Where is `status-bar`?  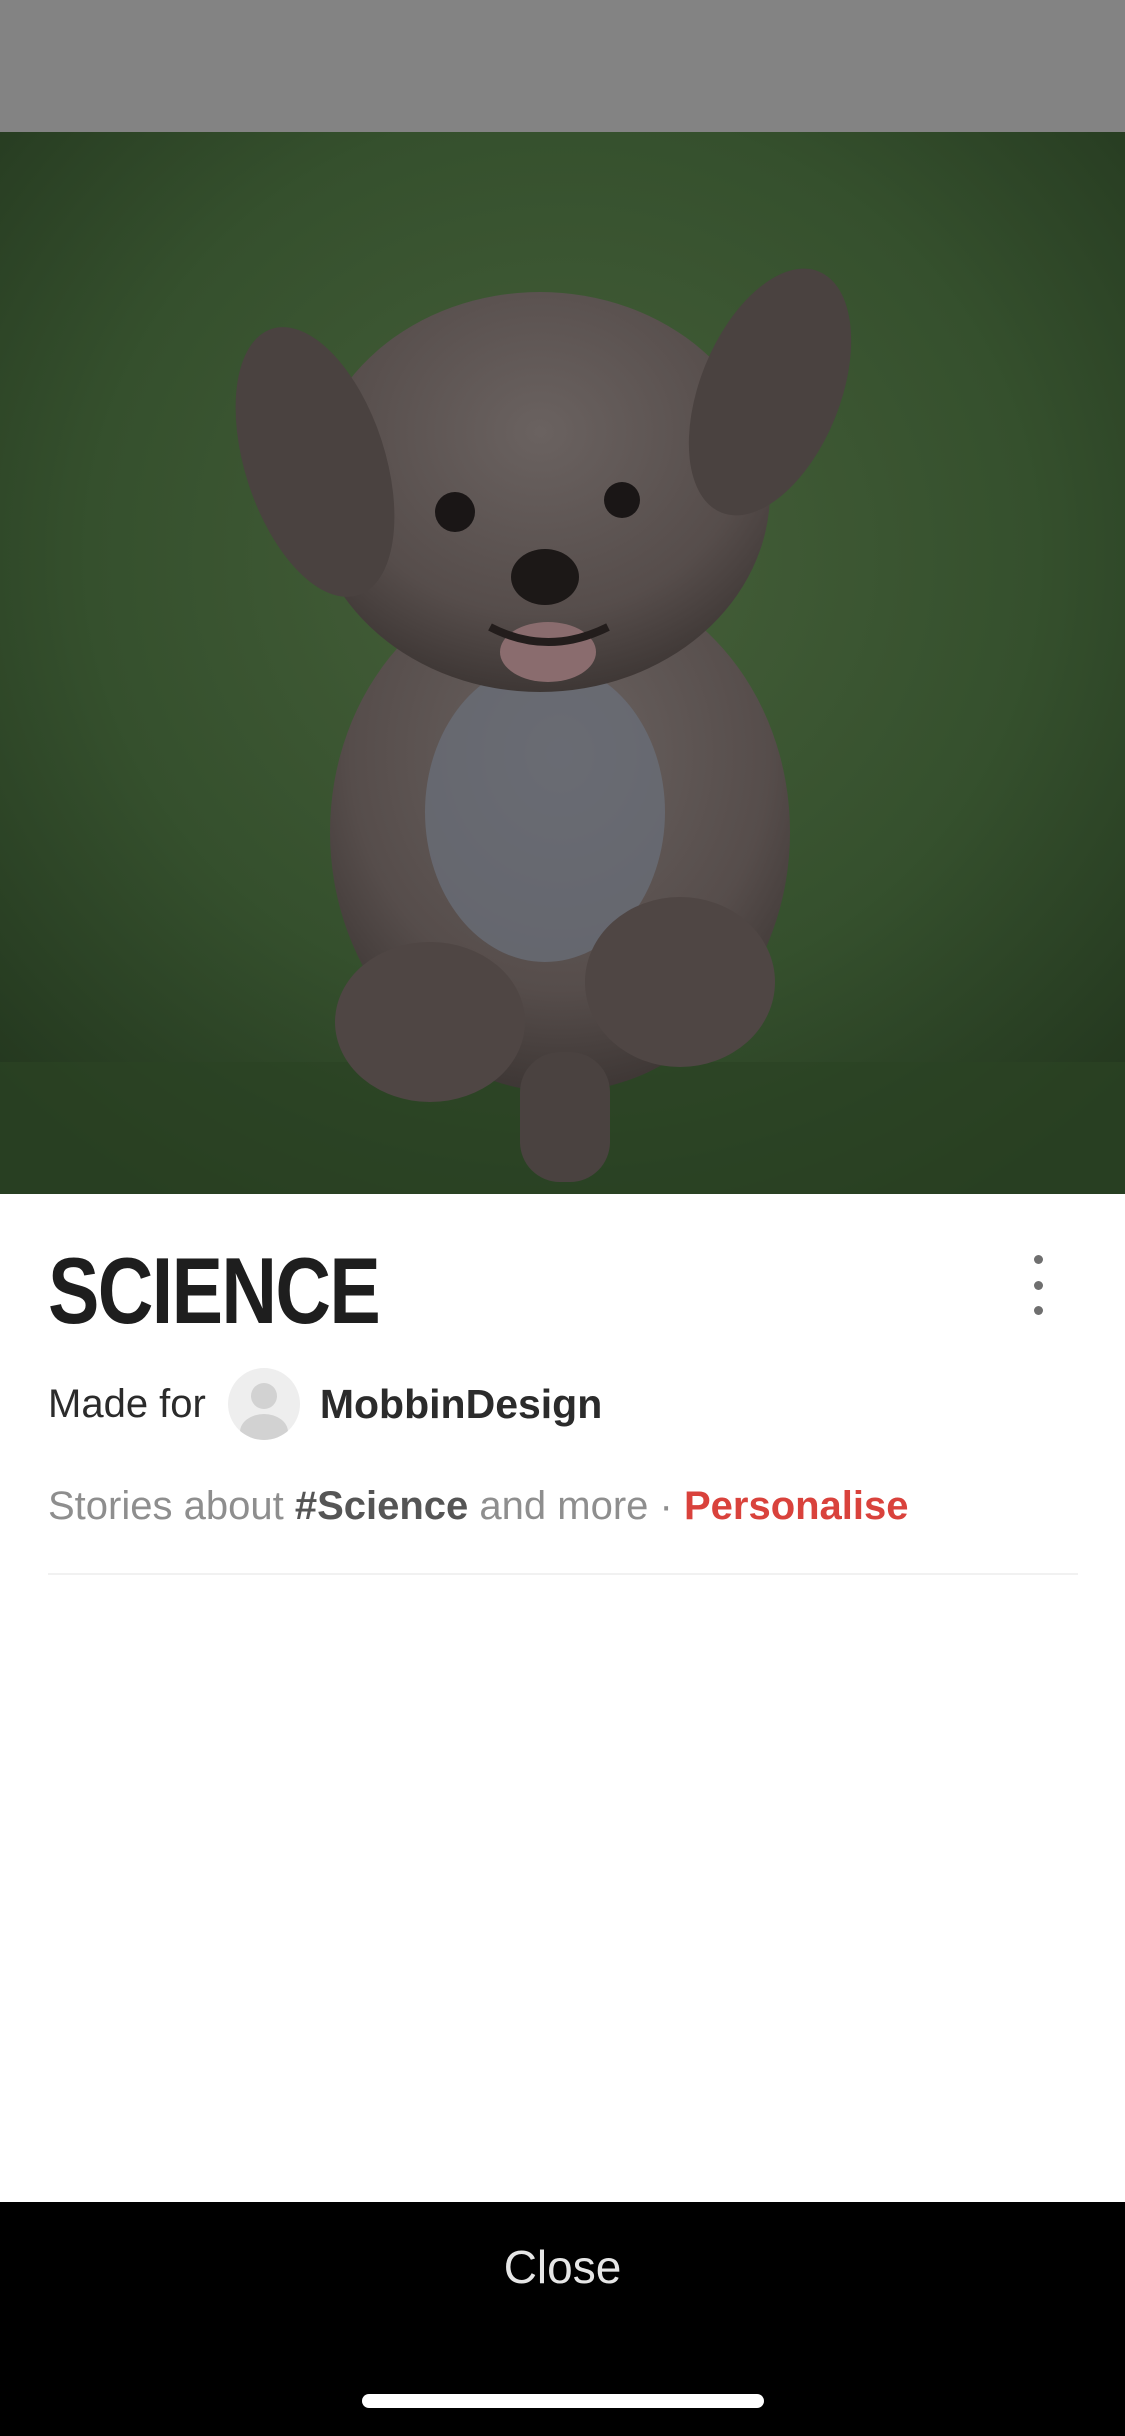
status-bar is located at coordinates (562, 66).